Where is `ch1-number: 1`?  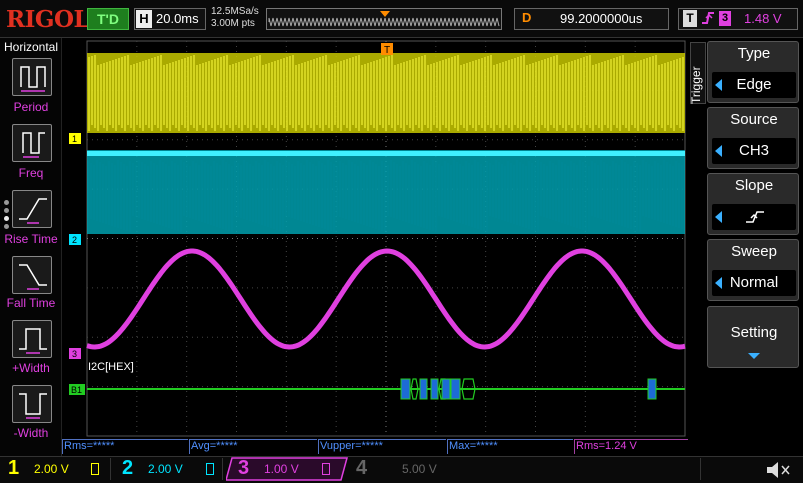
ch1-number: 1 is located at coordinates (14, 468).